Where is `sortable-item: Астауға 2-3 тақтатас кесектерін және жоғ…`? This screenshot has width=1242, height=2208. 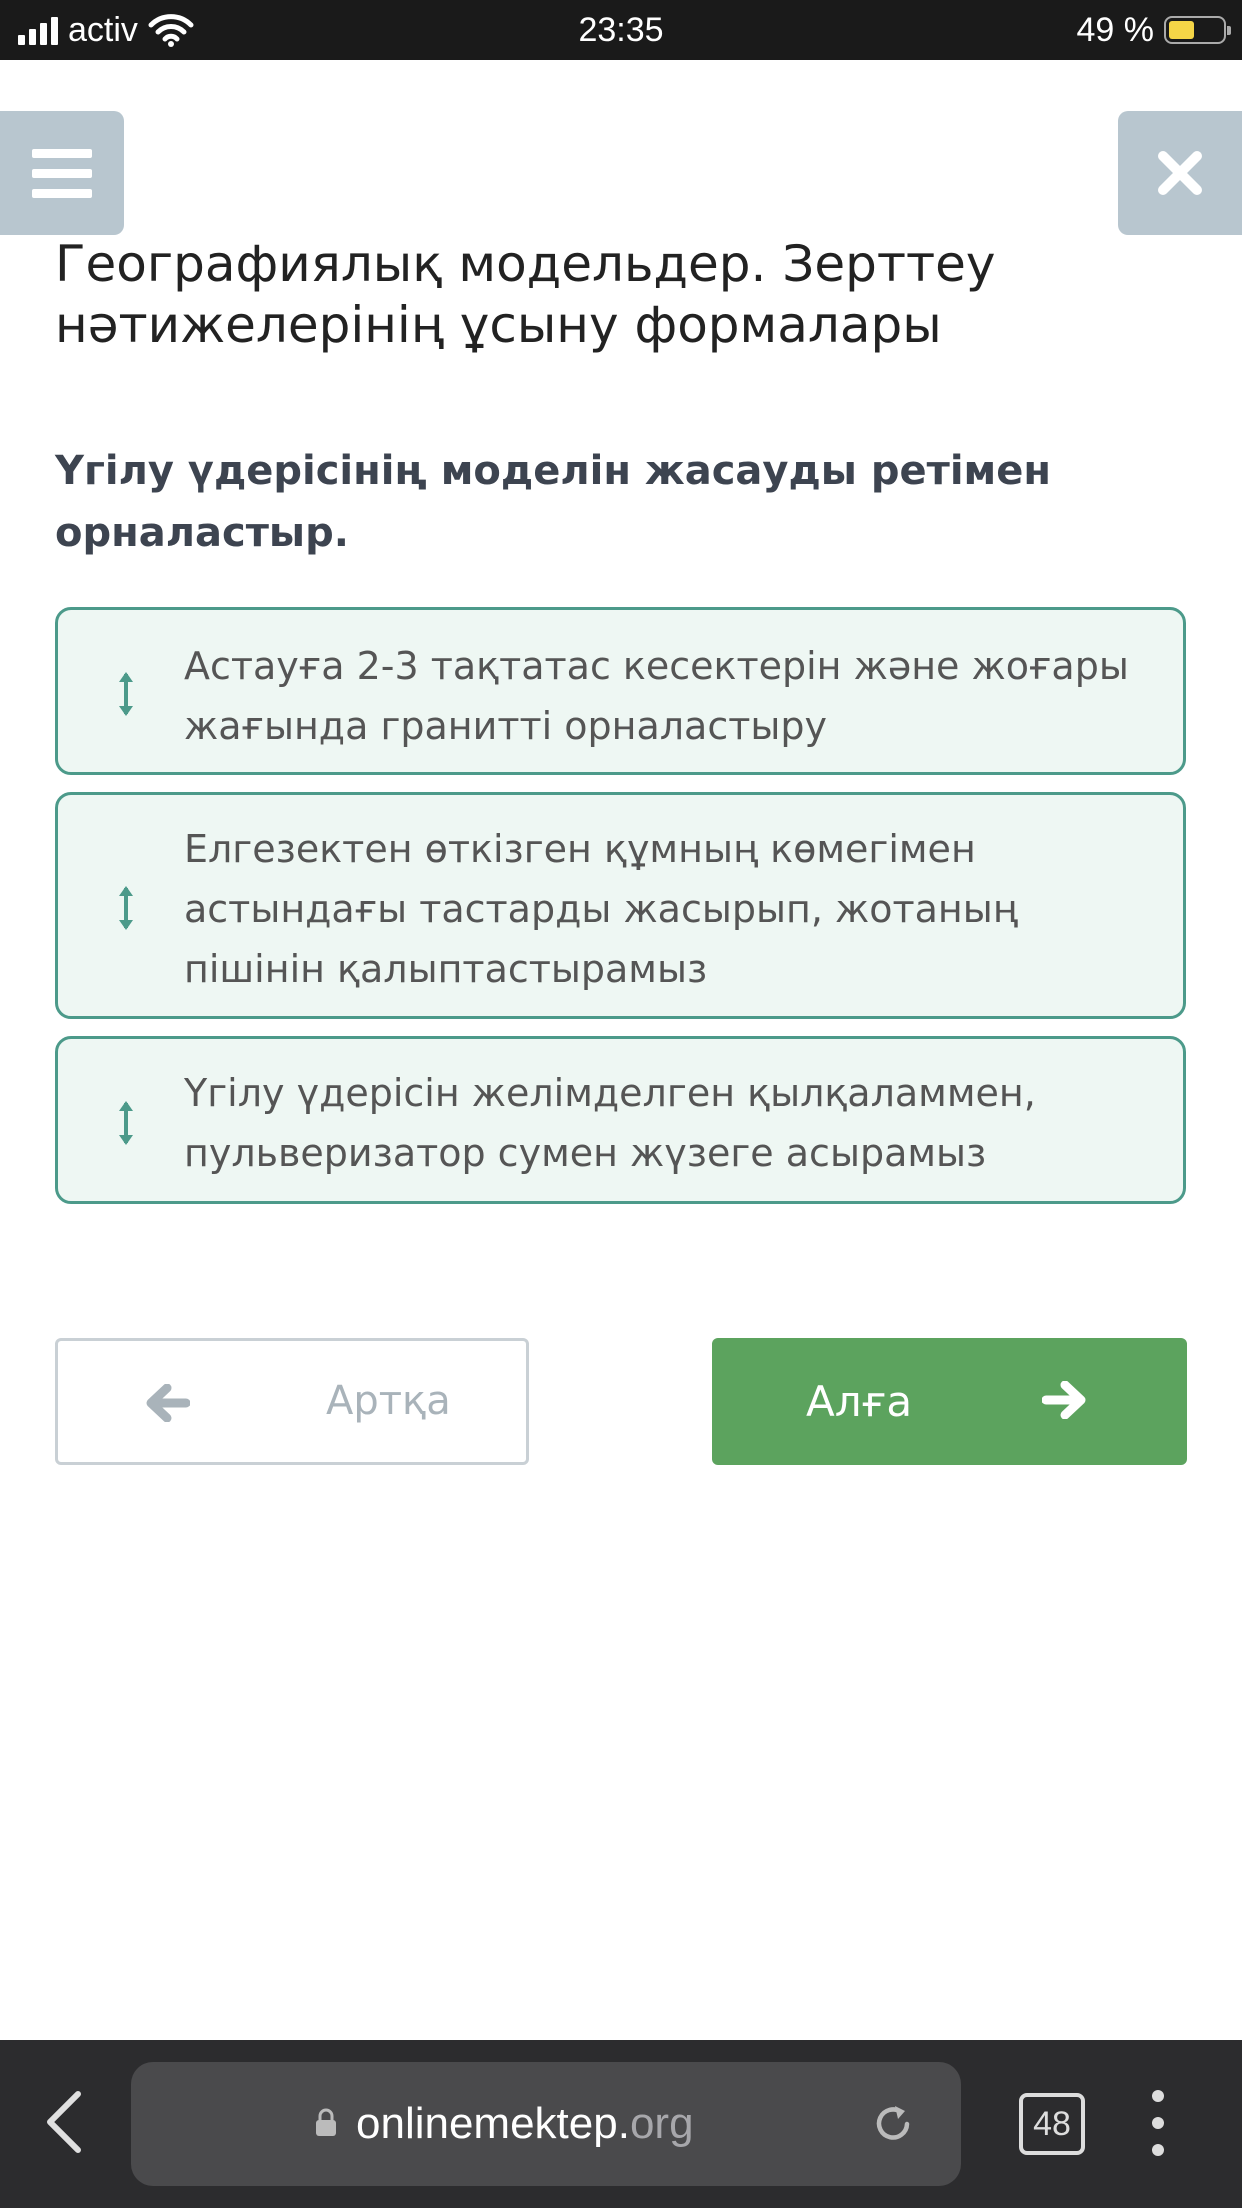 sortable-item: Астауға 2-3 тақтатас кесектерін және жоғ… is located at coordinates (620, 691).